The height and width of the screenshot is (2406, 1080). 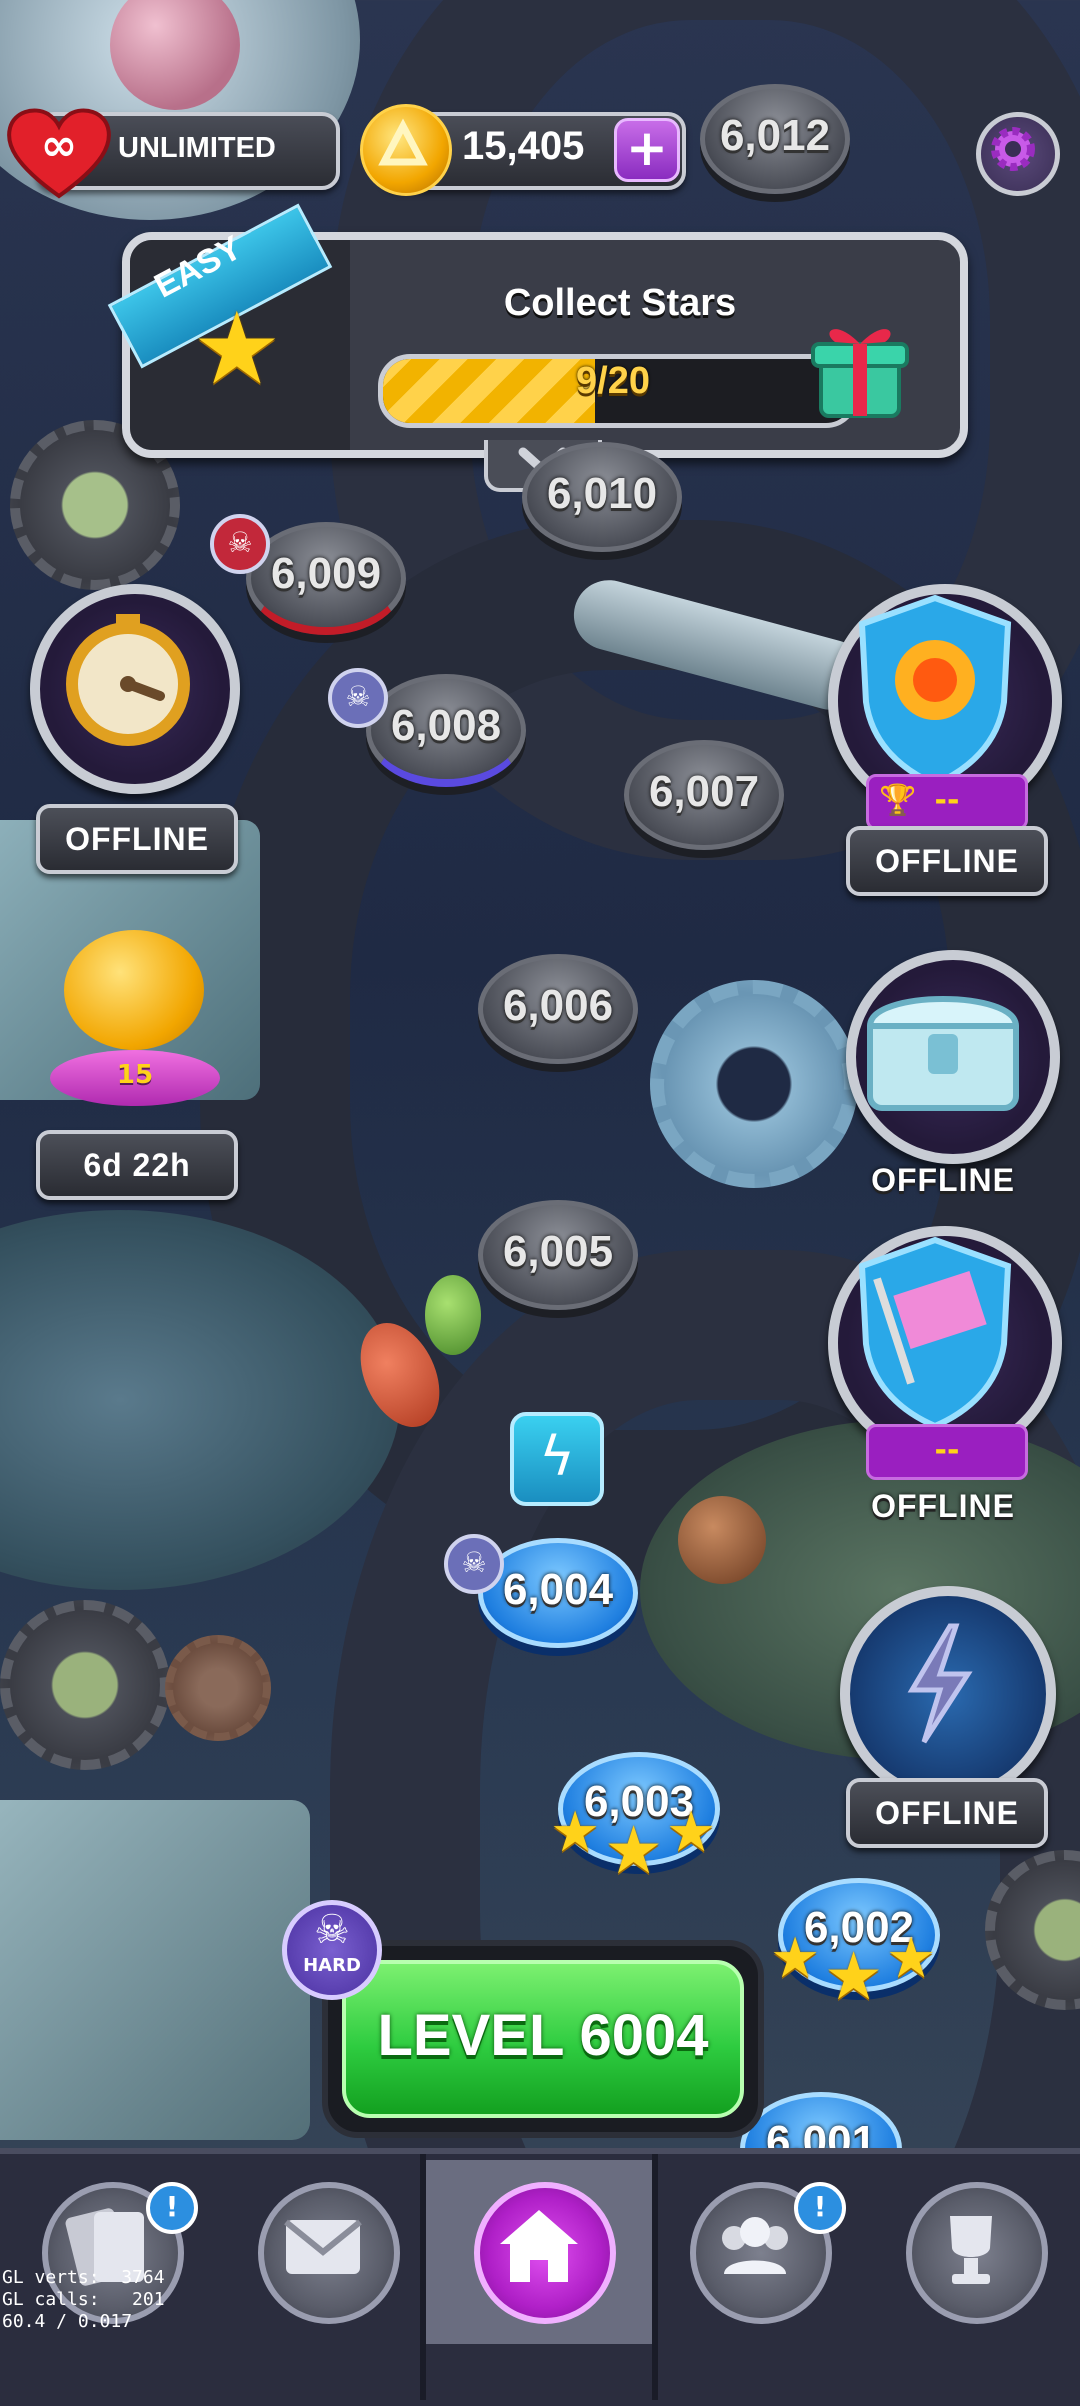 I want to click on nav-leaderboard-button, so click(x=977, y=2253).